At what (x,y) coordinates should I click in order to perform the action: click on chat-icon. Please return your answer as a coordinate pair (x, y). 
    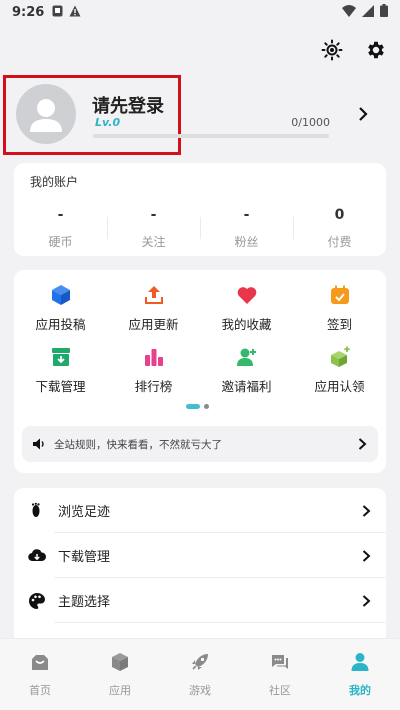
    Looking at the image, I should click on (280, 661).